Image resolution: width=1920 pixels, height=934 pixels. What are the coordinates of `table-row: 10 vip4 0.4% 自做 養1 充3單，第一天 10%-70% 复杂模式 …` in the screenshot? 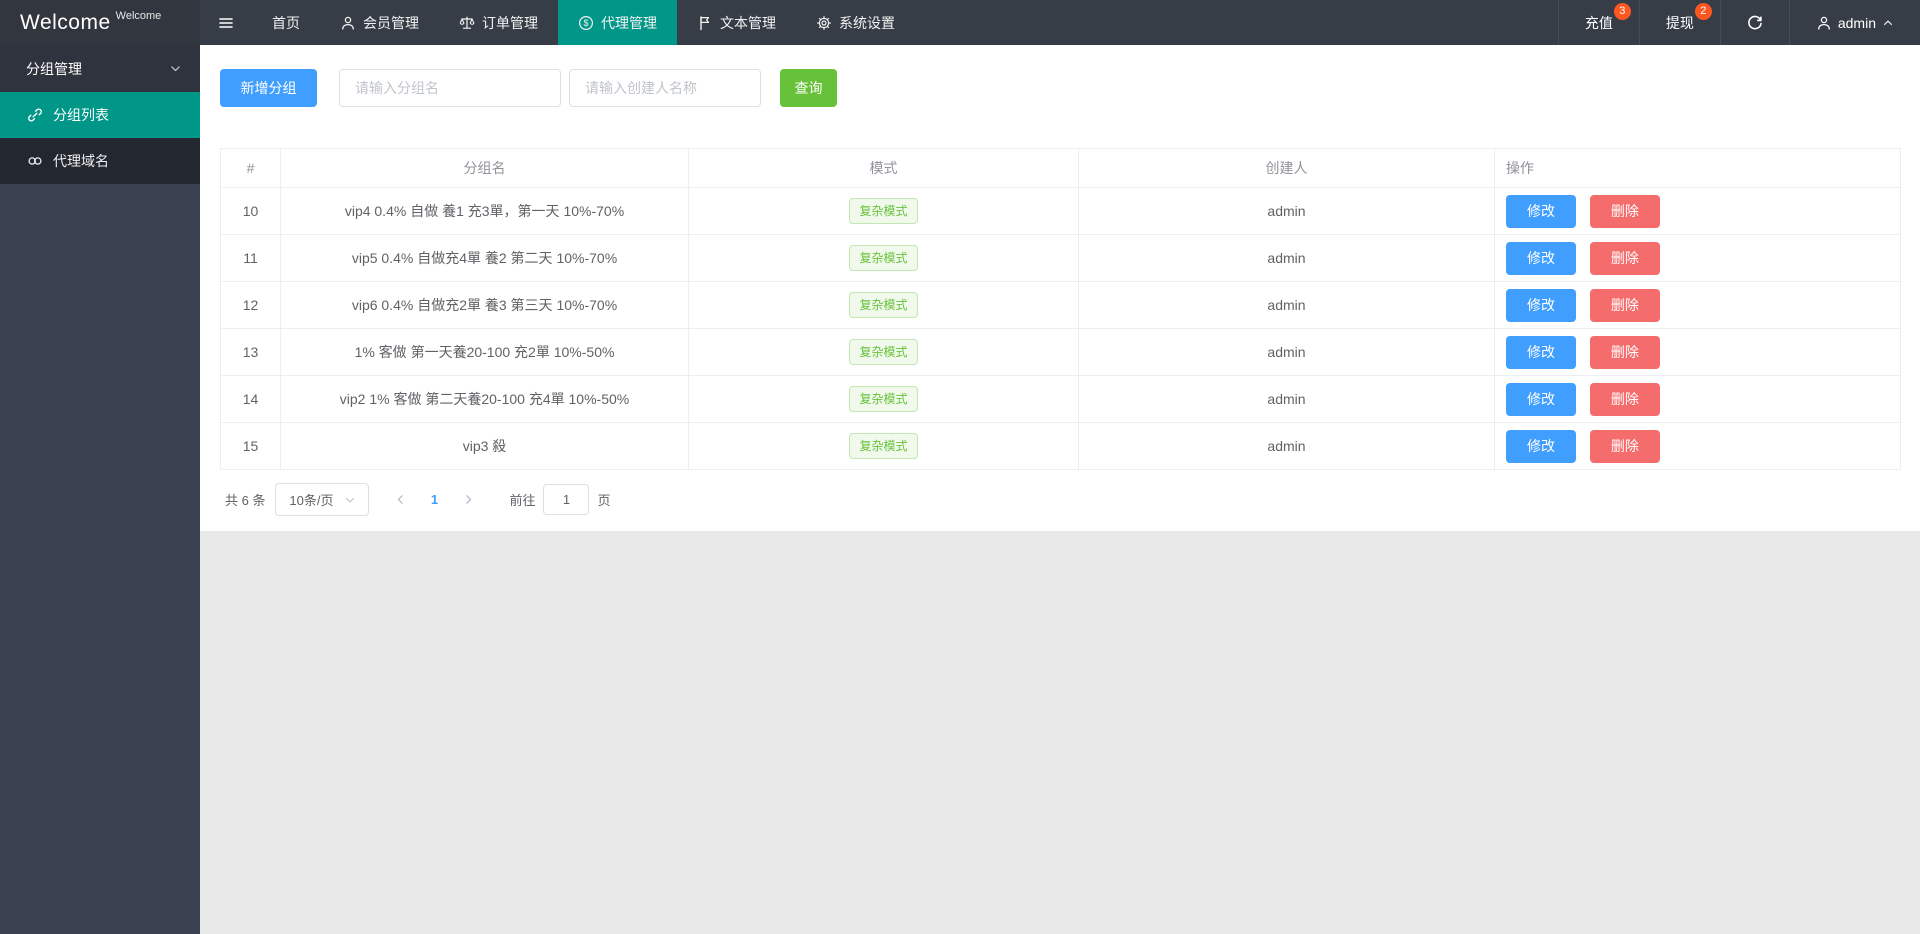 It's located at (1060, 211).